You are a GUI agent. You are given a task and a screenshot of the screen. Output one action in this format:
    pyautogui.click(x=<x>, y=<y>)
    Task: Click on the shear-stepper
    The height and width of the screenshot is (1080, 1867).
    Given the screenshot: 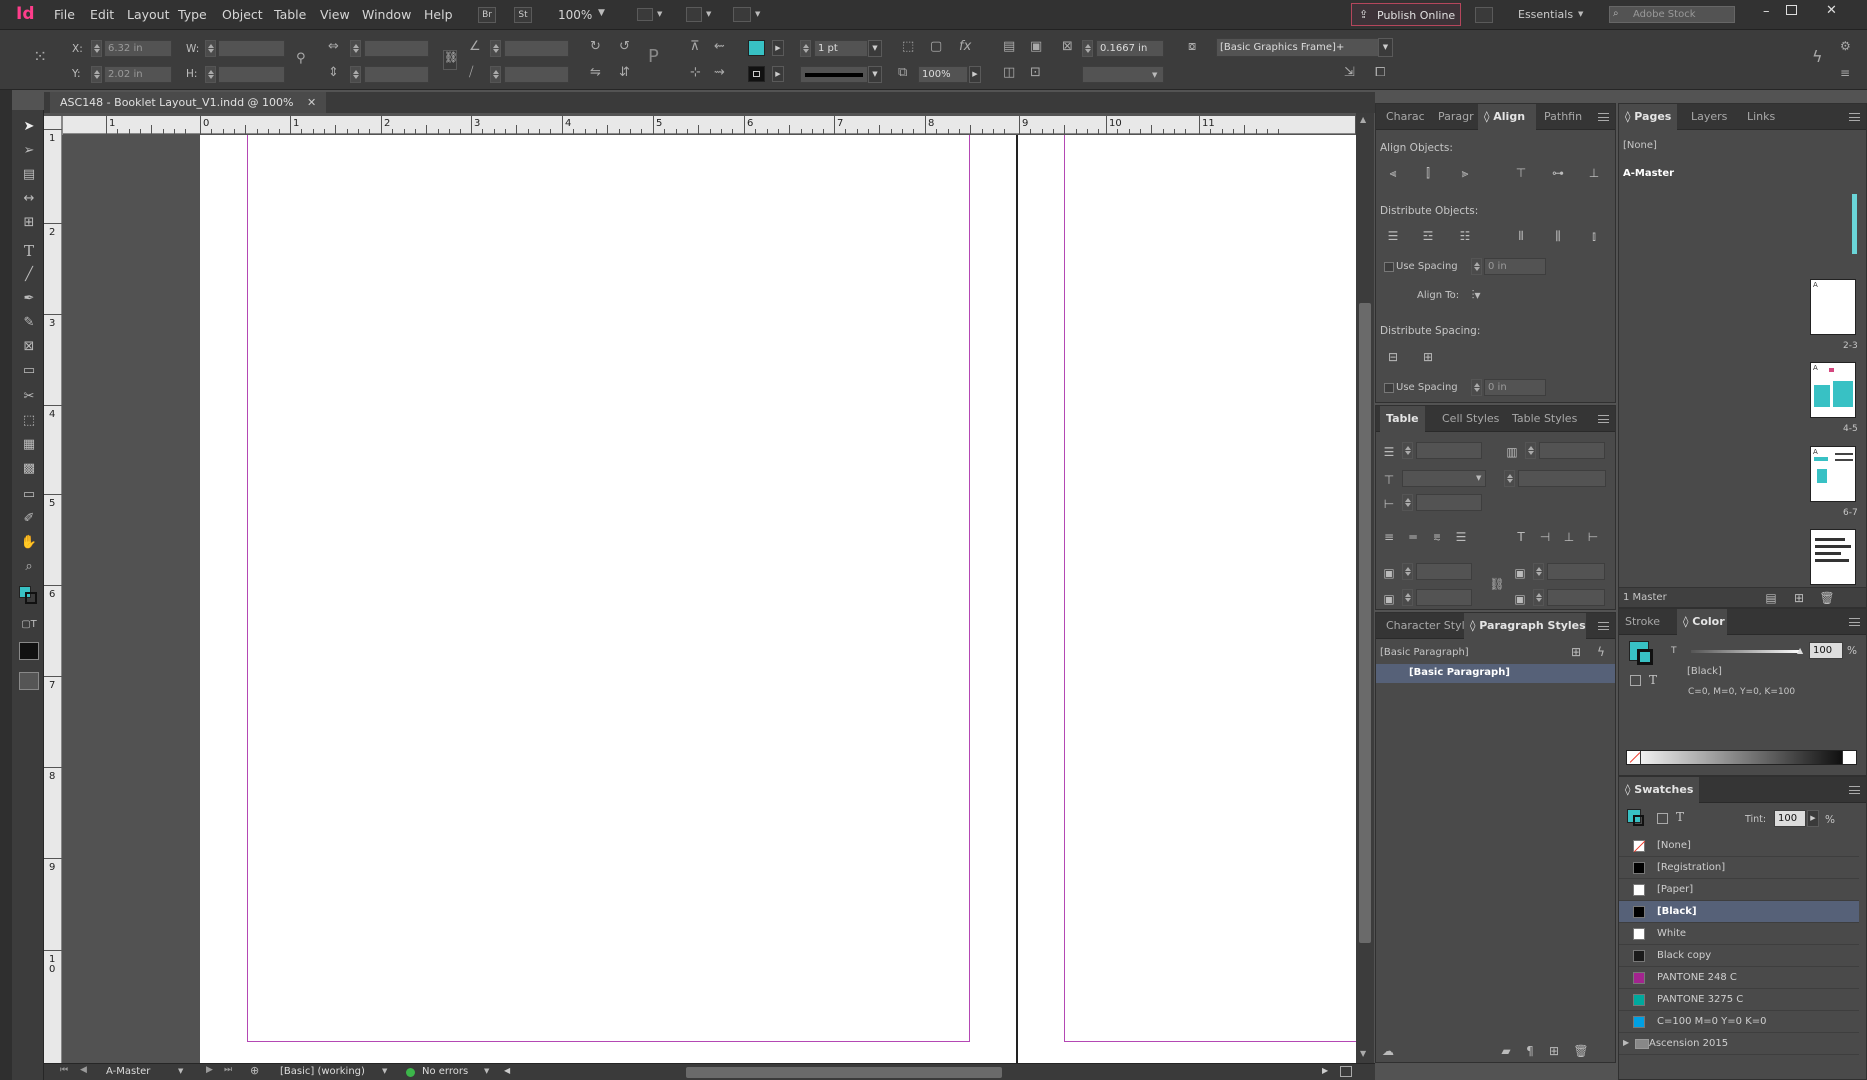 What is the action you would take?
    pyautogui.click(x=495, y=74)
    